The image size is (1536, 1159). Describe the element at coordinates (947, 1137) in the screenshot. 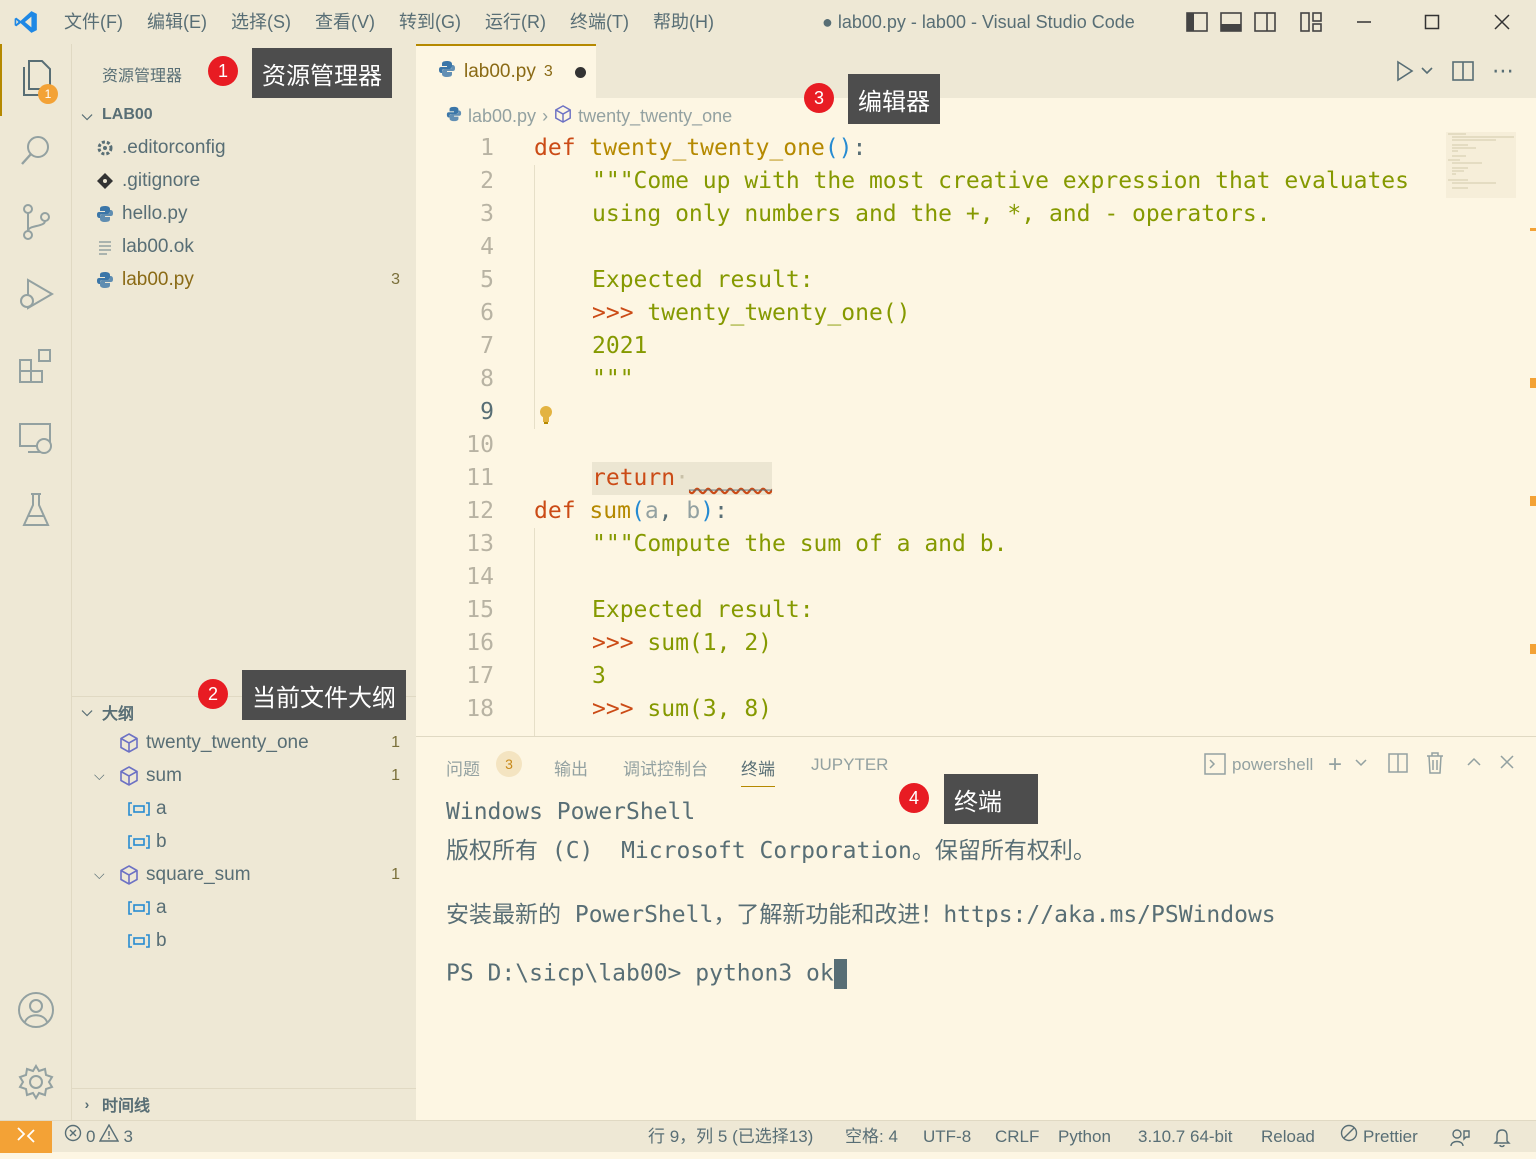

I see `encoding: UTF-8` at that location.